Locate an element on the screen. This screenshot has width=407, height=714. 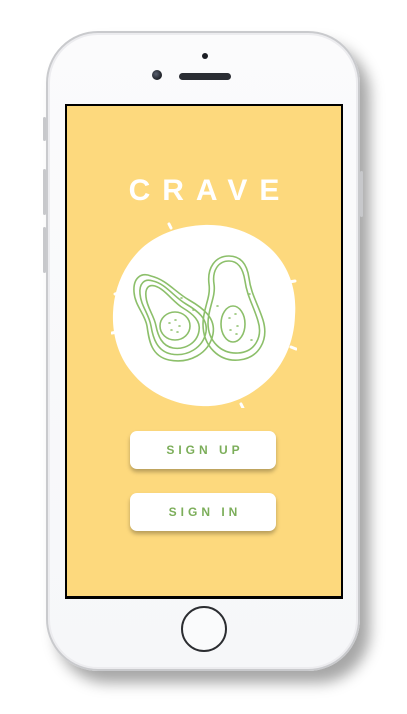
sign-in-button: SIGN IN is located at coordinates (203, 512).